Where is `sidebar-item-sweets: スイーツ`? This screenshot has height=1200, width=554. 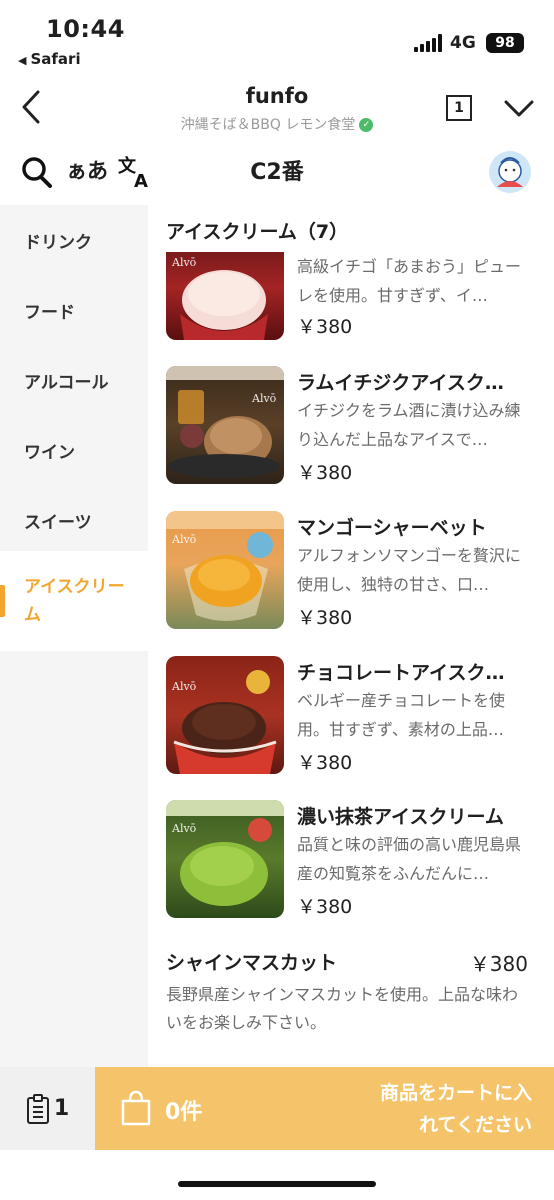 sidebar-item-sweets: スイーツ is located at coordinates (74, 520).